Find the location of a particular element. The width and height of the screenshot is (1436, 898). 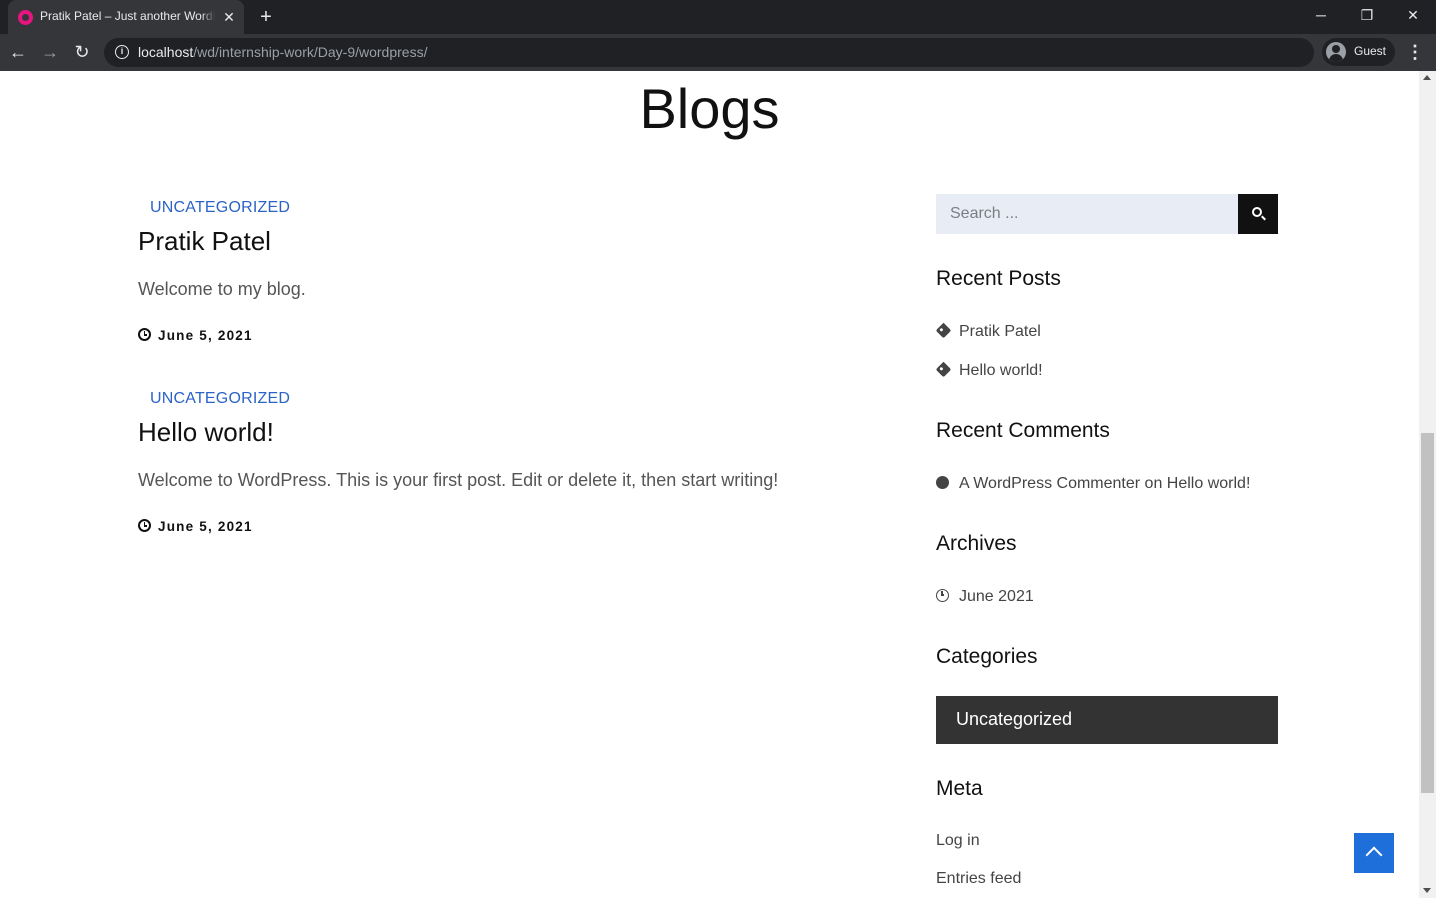

back-to-top-button is located at coordinates (1374, 853).